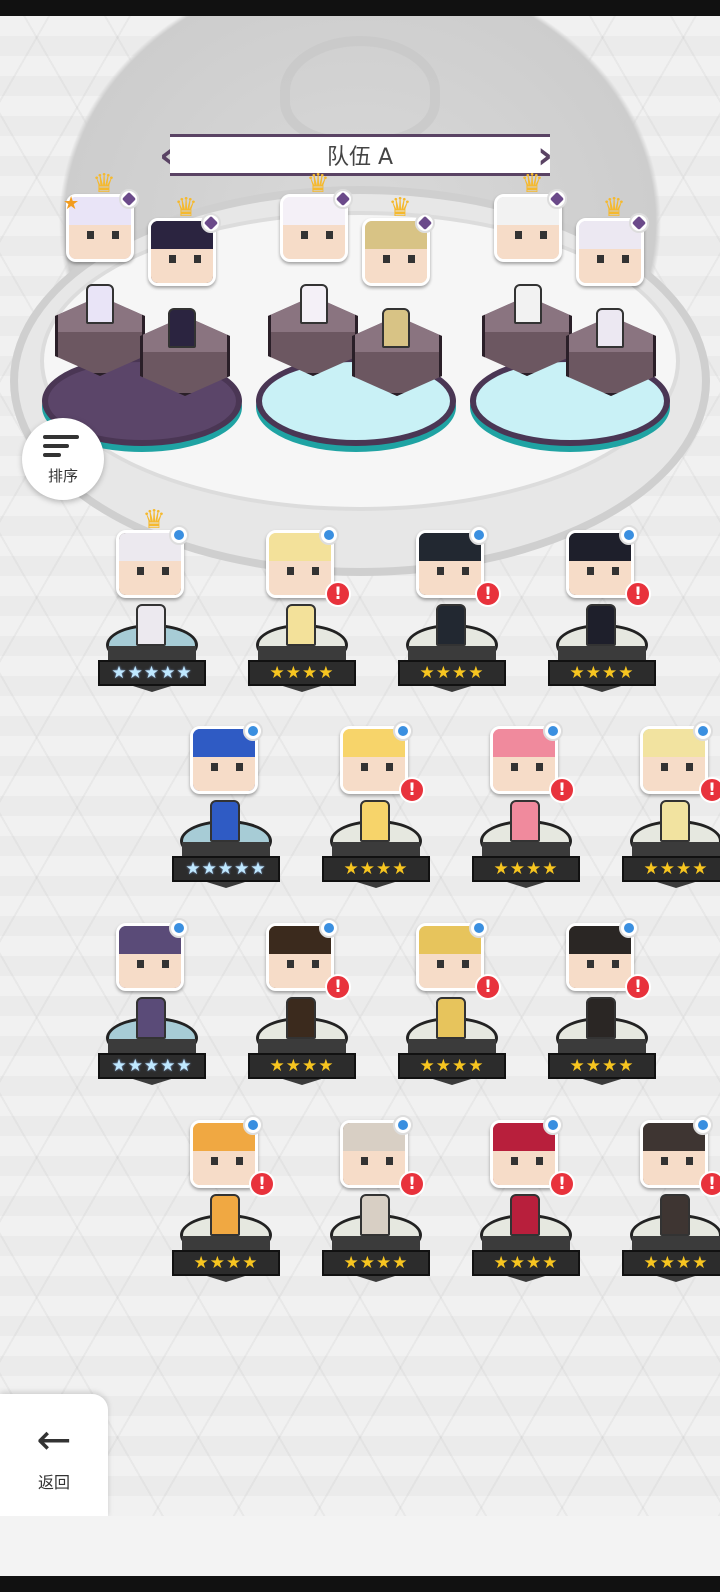  What do you see at coordinates (54, 1455) in the screenshot?
I see `back-button: ← 返回` at bounding box center [54, 1455].